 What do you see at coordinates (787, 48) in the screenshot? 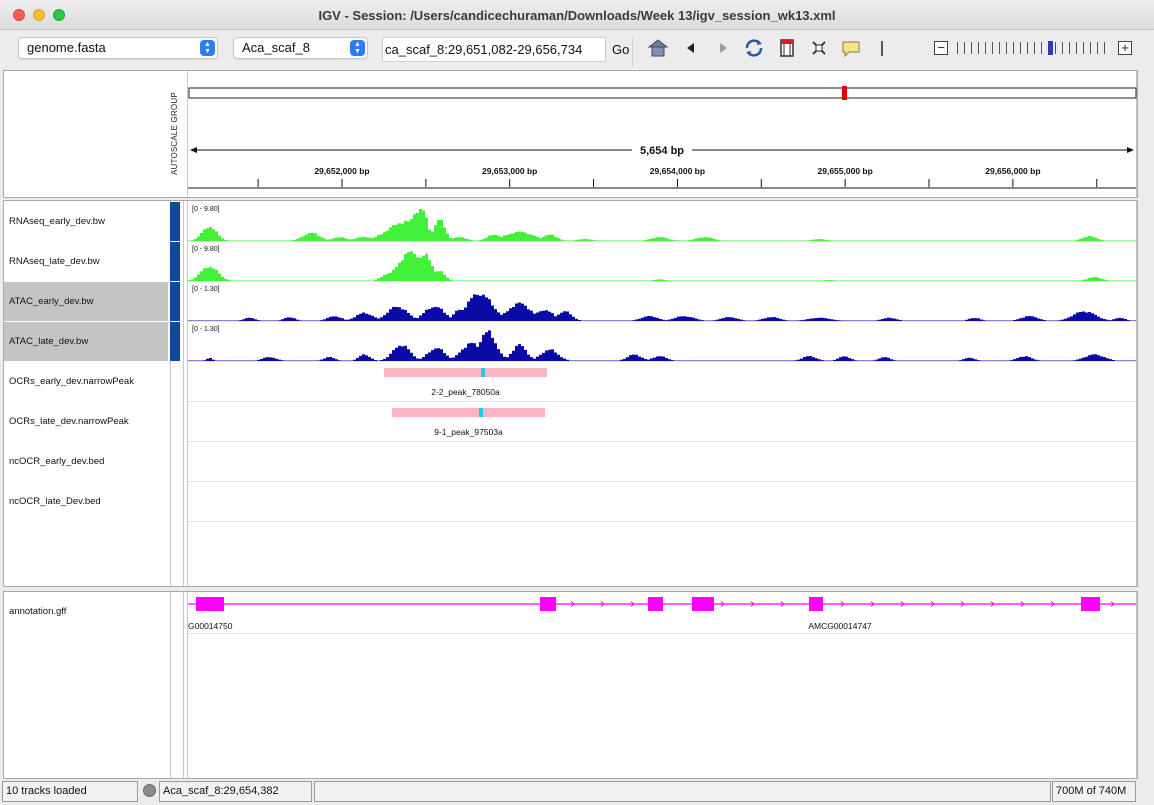
I see `roi-icon` at bounding box center [787, 48].